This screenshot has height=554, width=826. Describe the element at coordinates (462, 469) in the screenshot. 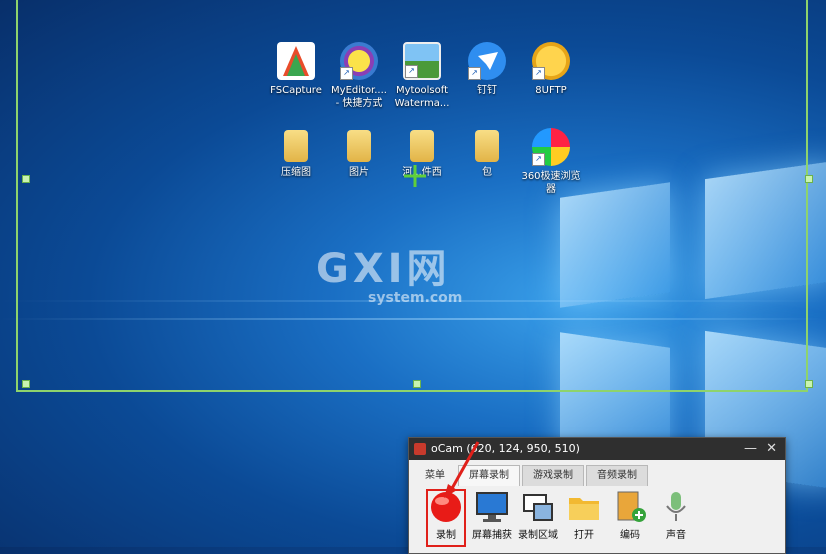

I see `annotation-arrow-icon` at that location.